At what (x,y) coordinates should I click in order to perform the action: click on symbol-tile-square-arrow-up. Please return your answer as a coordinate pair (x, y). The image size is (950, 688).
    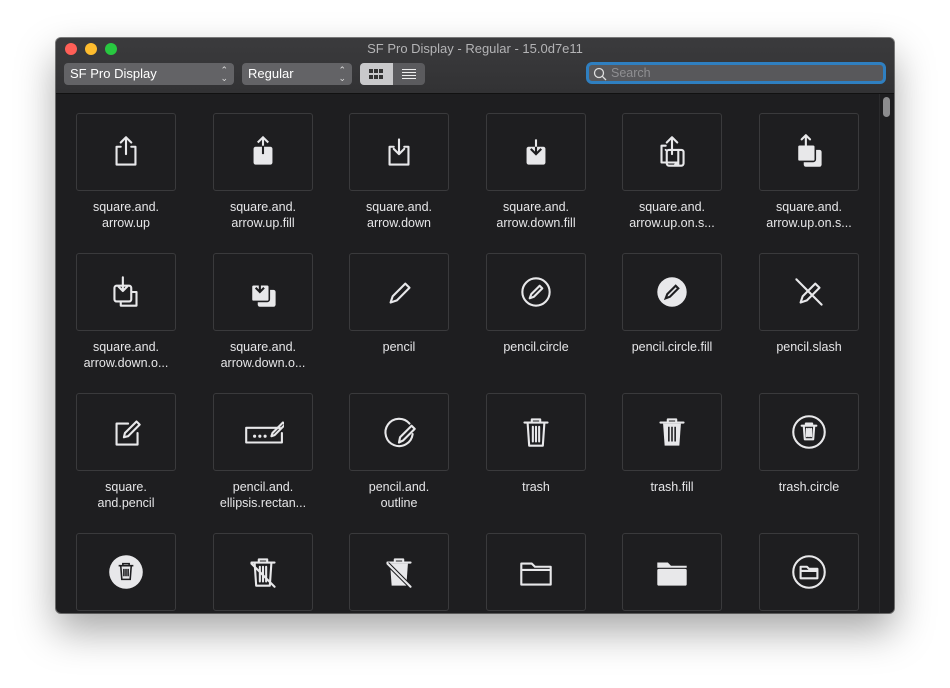
    Looking at the image, I should click on (126, 152).